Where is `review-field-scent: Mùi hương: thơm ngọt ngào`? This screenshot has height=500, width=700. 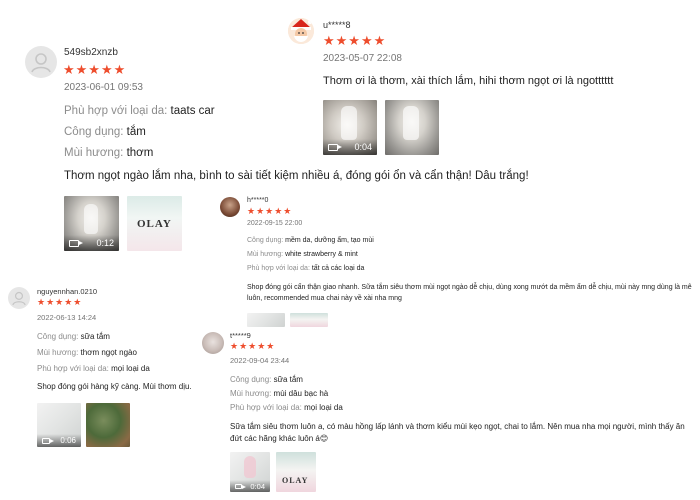
review-field-scent: Mùi hương: thơm ngọt ngào is located at coordinates (87, 352).